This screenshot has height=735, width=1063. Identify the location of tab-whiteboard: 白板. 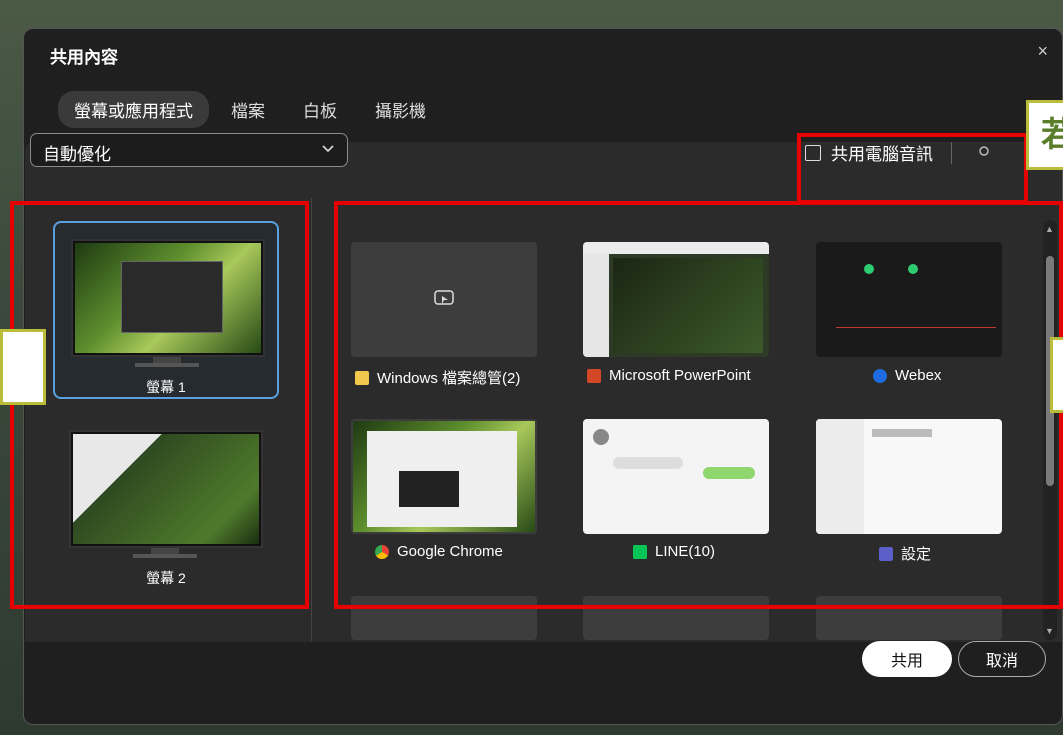
(320, 109).